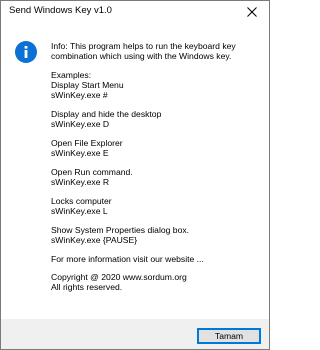  Describe the element at coordinates (106, 114) in the screenshot. I see `example-title: Display and hide the desktop` at that location.